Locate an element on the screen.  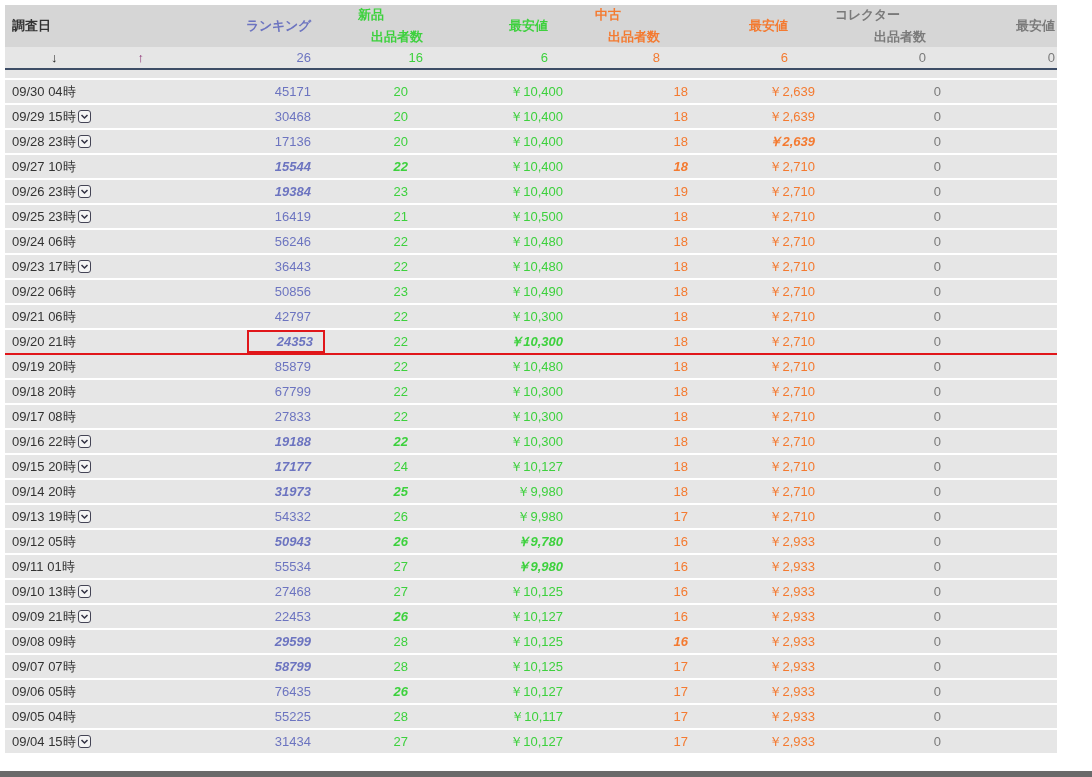
date-cell: 09/22 06時 is located at coordinates (44, 291).